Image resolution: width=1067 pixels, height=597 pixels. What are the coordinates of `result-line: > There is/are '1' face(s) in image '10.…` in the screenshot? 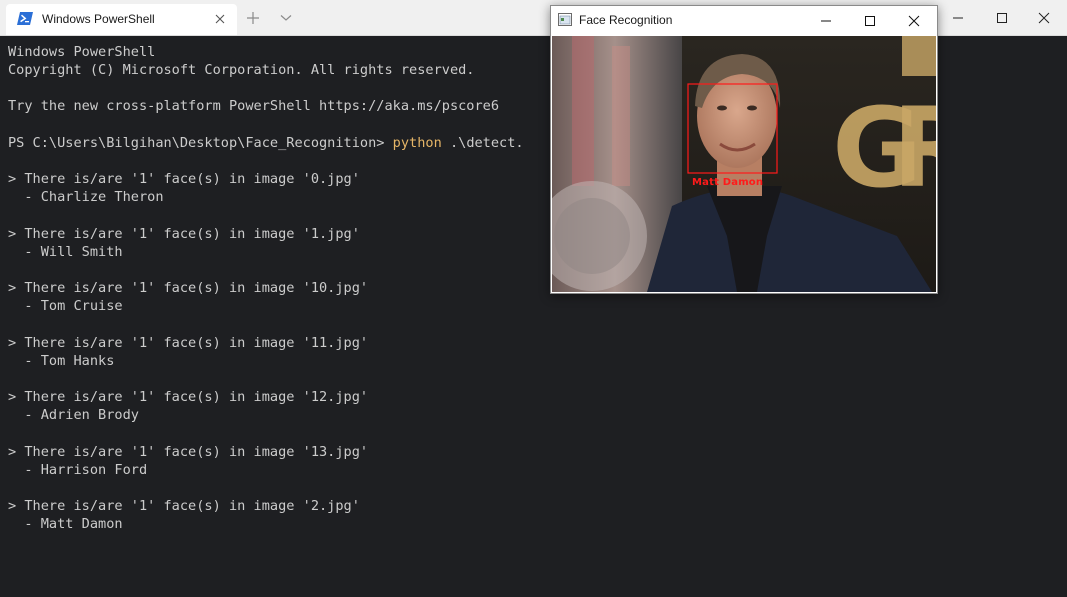 It's located at (188, 288).